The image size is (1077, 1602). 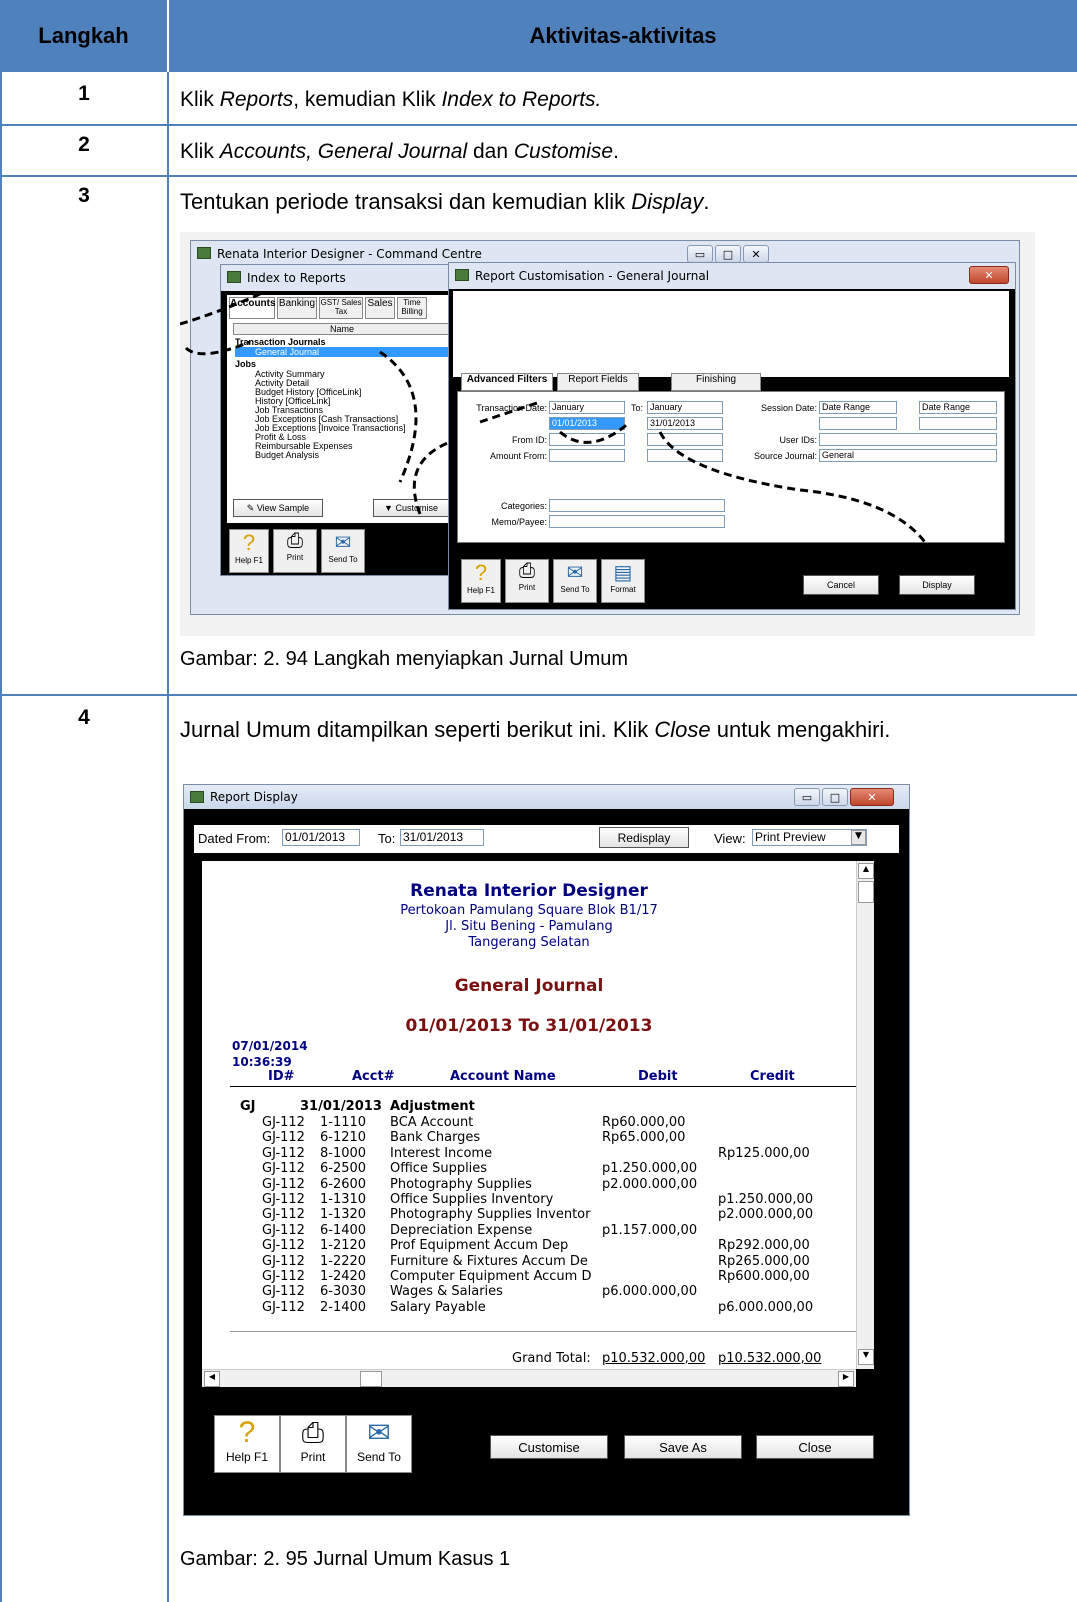 What do you see at coordinates (858, 837) in the screenshot?
I see `view-dropdown-icon: ▼` at bounding box center [858, 837].